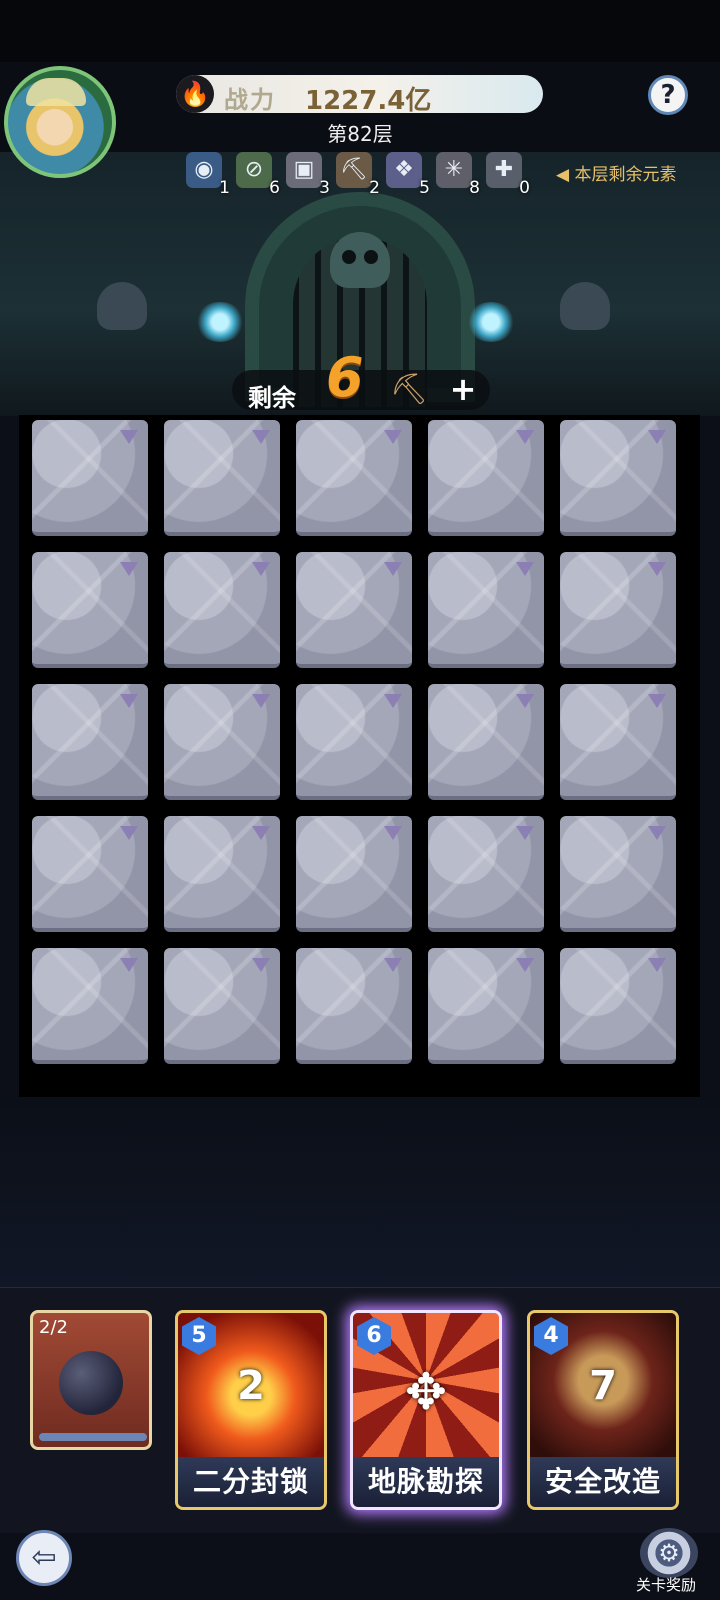  Describe the element at coordinates (360, 31) in the screenshot. I see `status-bar-area` at that location.